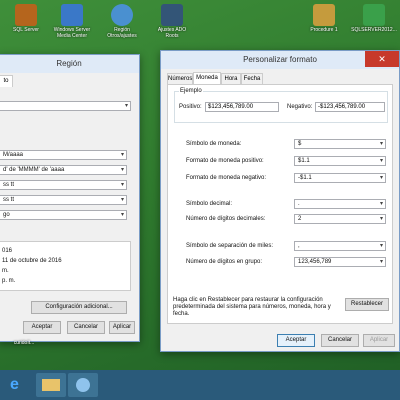 The width and height of the screenshot is (400, 400). I want to click on desktop-icon-label: Región Otros/ajustes, so click(122, 33).